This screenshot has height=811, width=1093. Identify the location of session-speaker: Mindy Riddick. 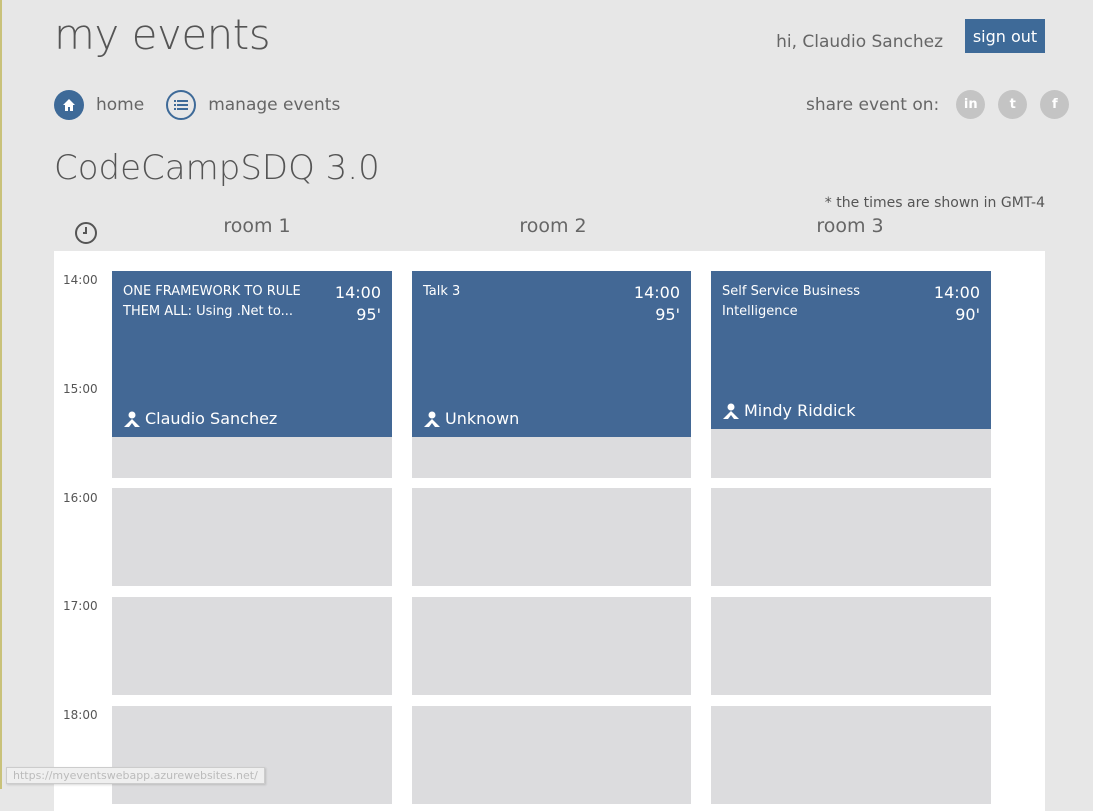
(788, 410).